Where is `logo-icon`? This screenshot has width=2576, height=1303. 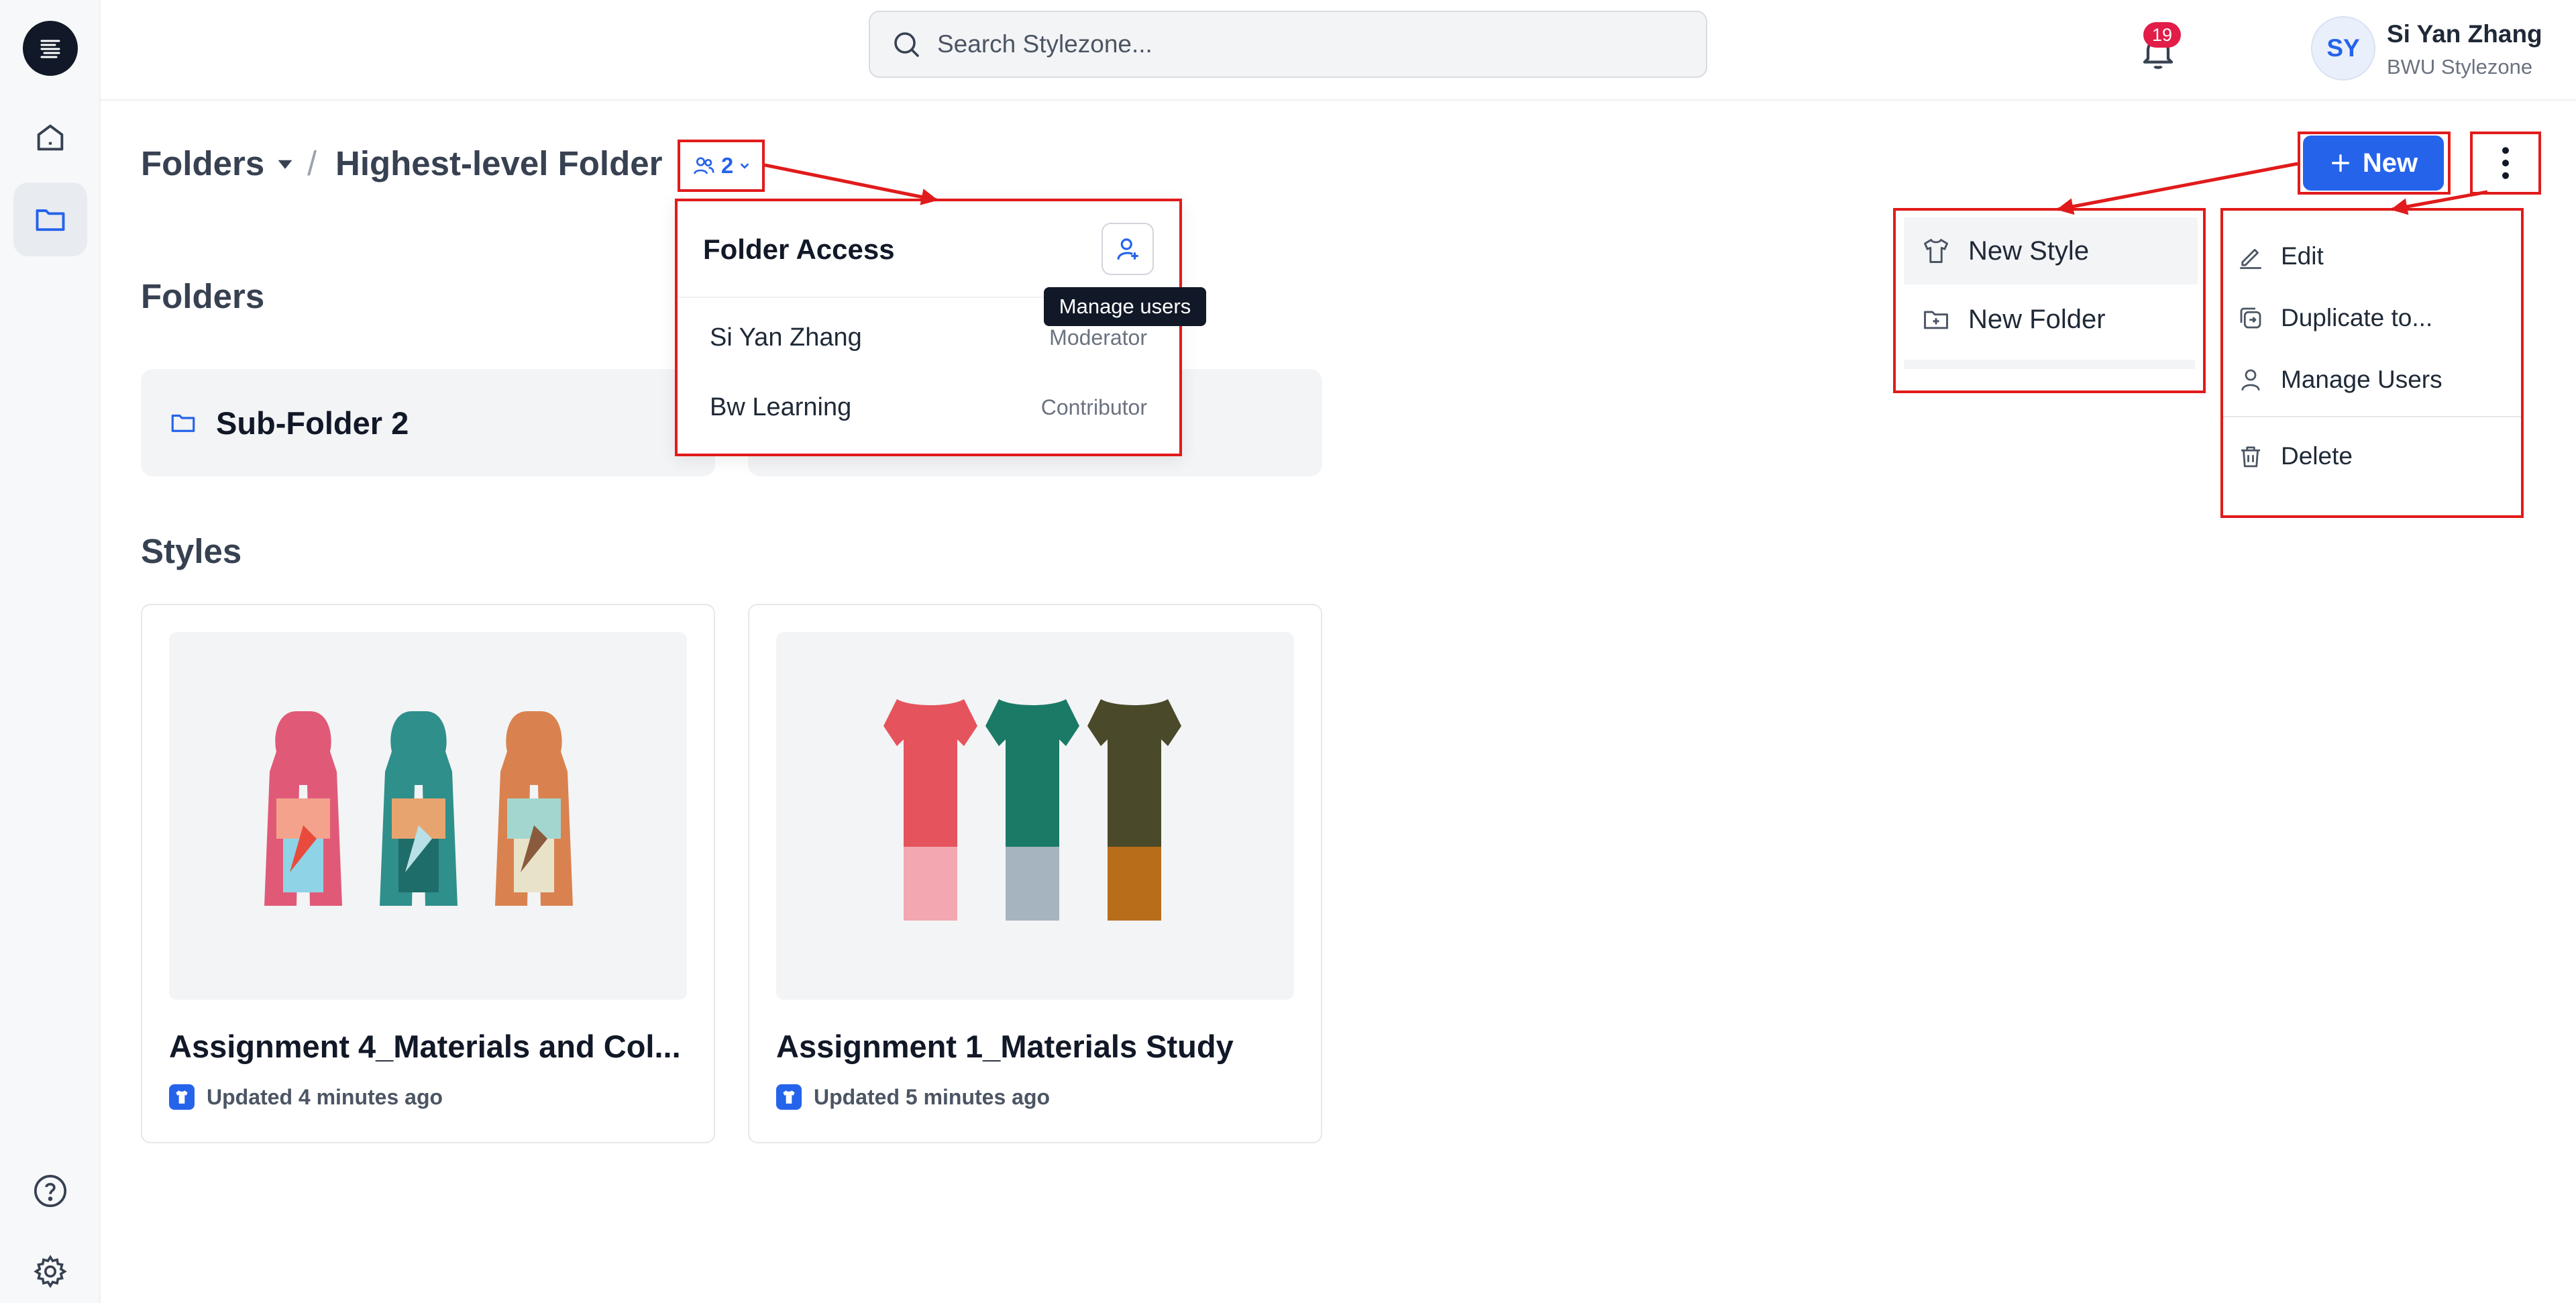
logo-icon is located at coordinates (50, 49).